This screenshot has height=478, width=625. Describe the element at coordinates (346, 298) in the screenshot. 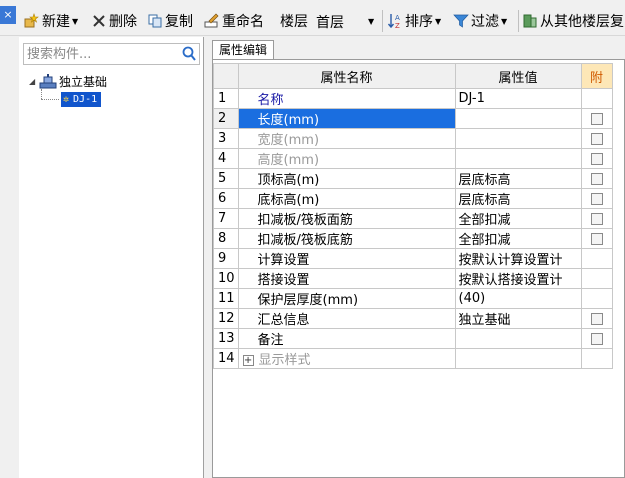

I see `property-name-cell: 保护层厚度(mm)` at that location.